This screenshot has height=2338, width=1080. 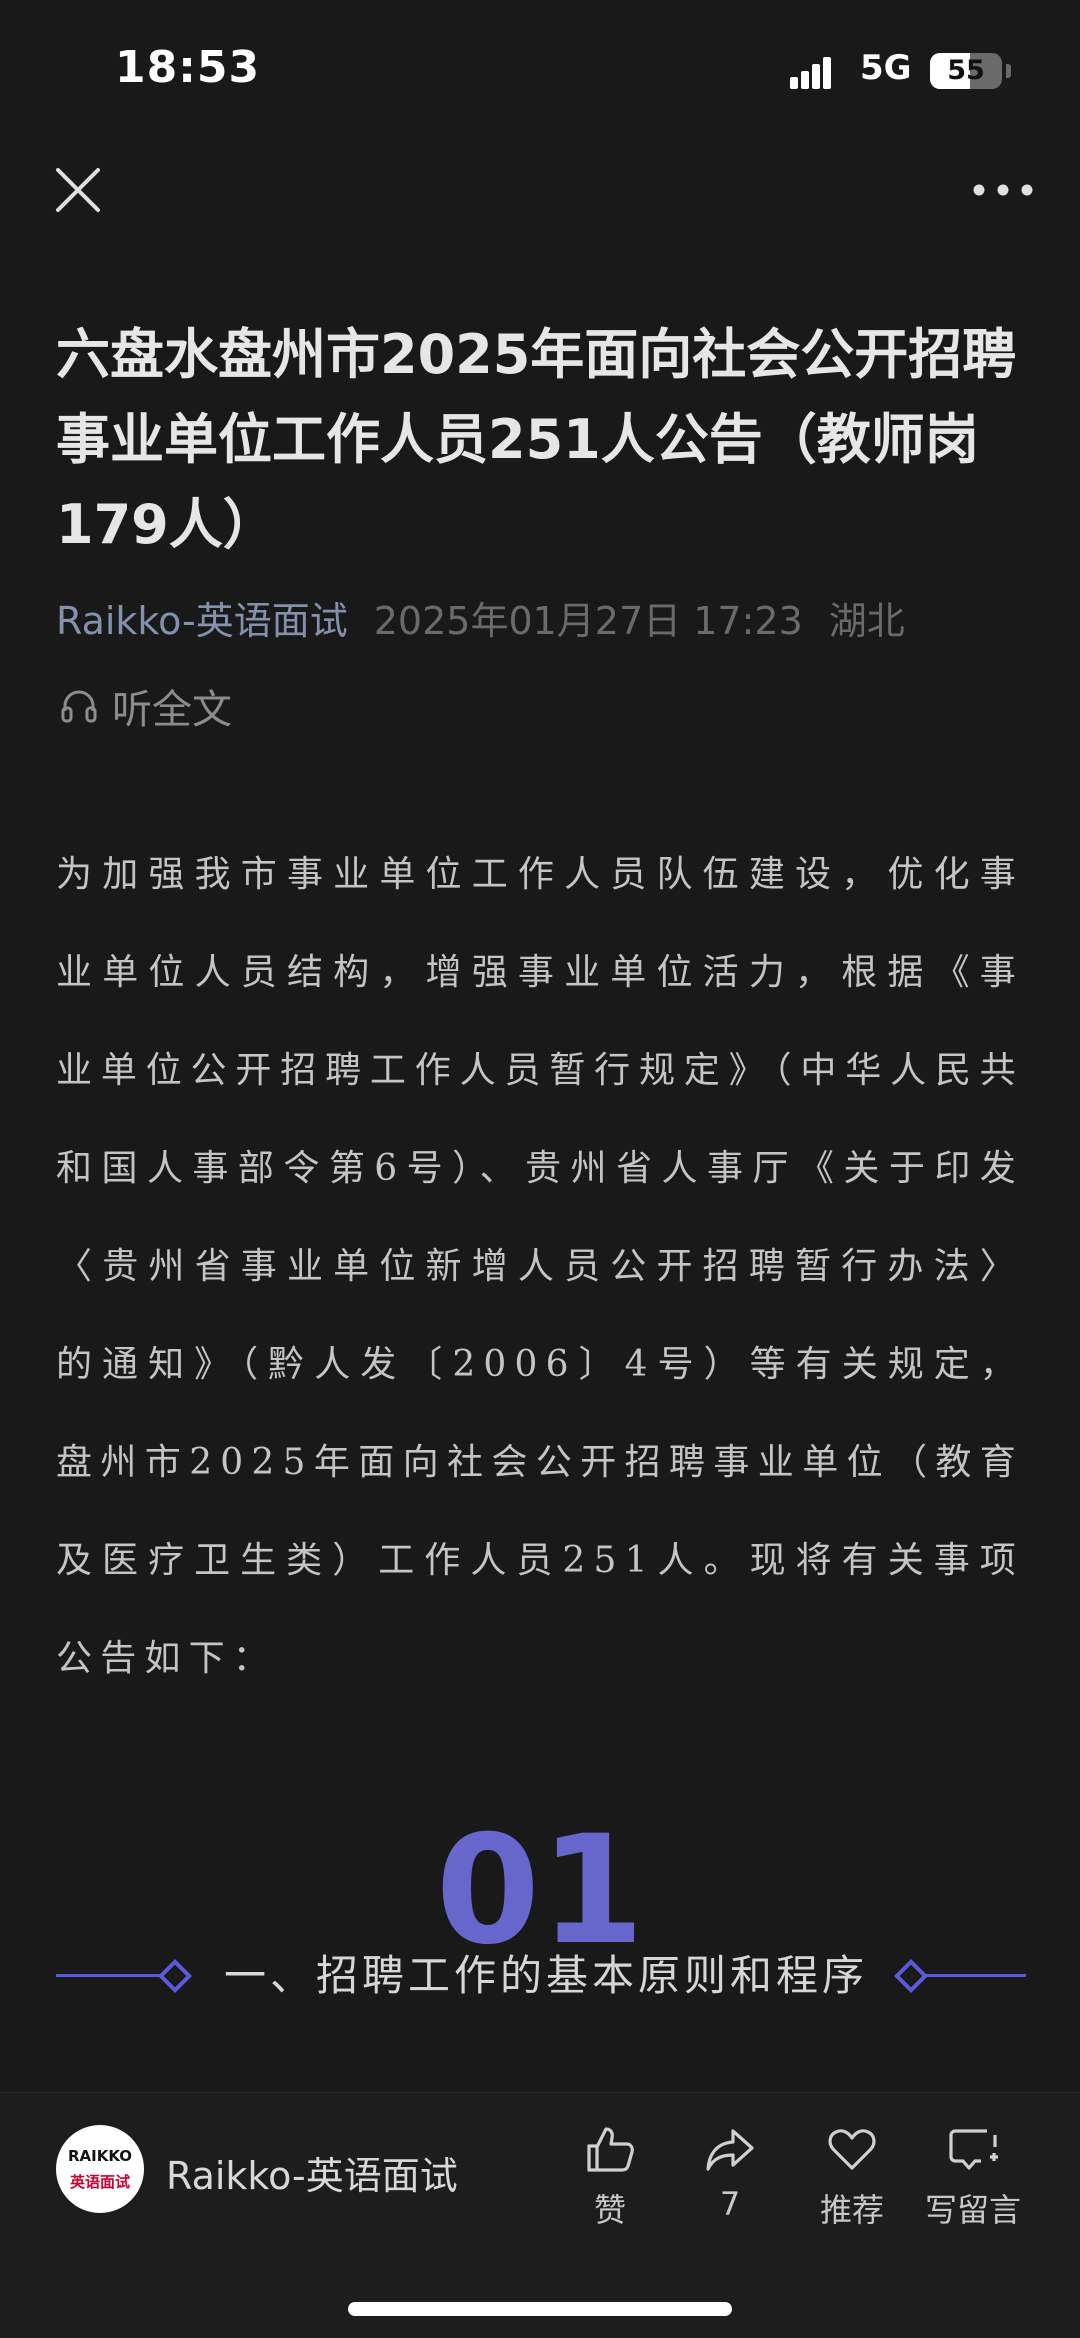 I want to click on section-line-left, so click(x=108, y=1975).